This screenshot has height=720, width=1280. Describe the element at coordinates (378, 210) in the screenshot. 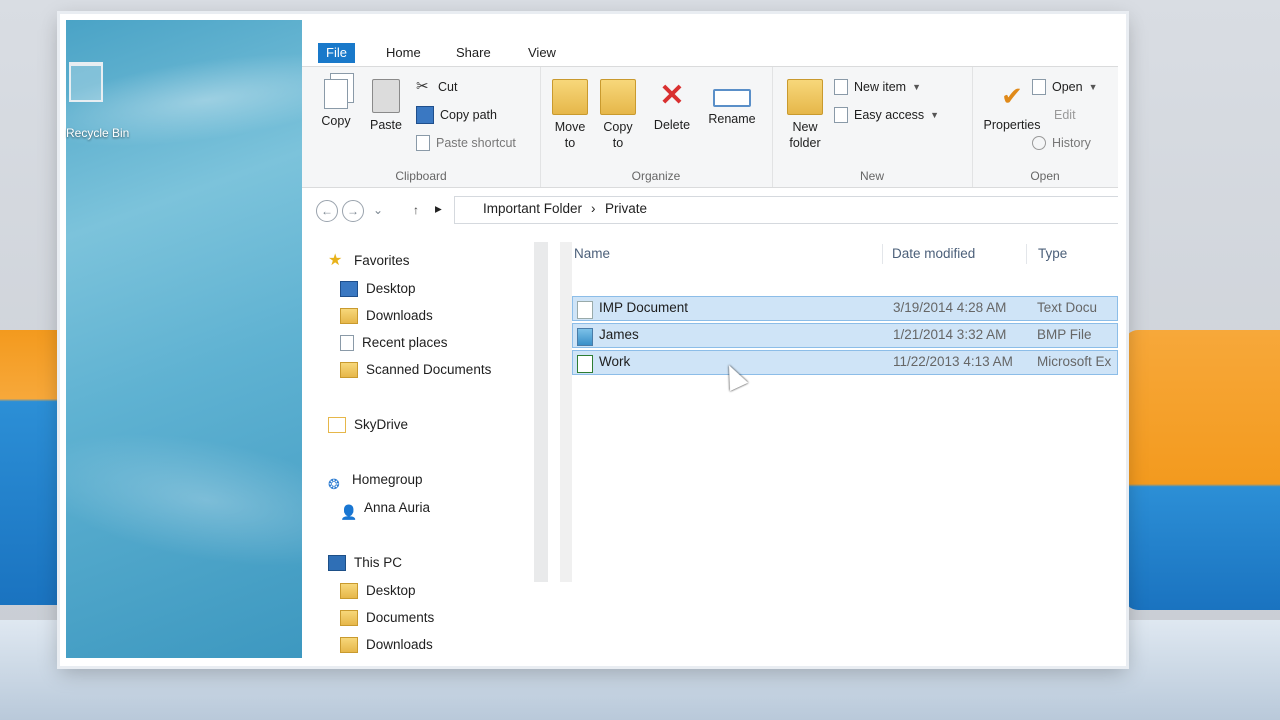

I see `recent-locations-button: ⌄` at that location.